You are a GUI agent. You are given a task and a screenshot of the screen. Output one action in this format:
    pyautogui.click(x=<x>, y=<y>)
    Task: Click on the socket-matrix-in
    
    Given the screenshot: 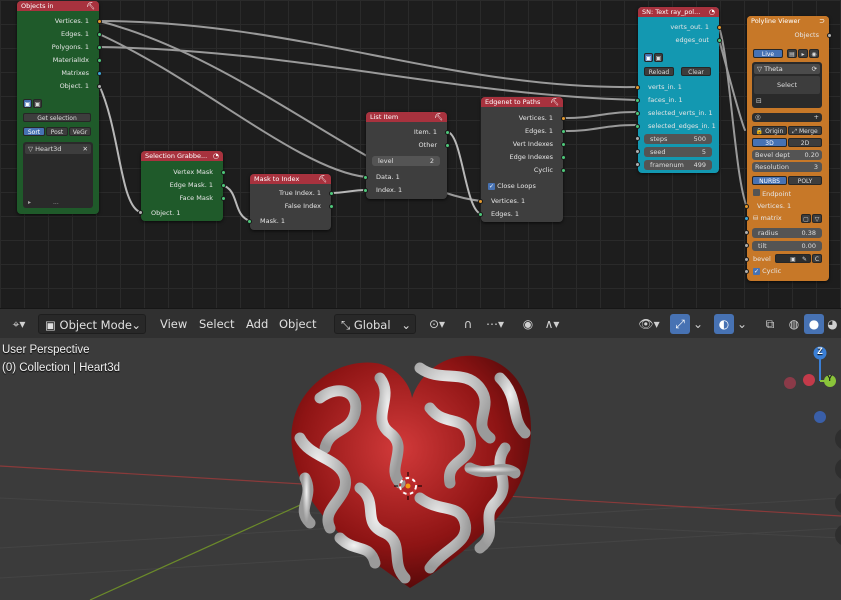 What is the action you would take?
    pyautogui.click(x=746, y=218)
    